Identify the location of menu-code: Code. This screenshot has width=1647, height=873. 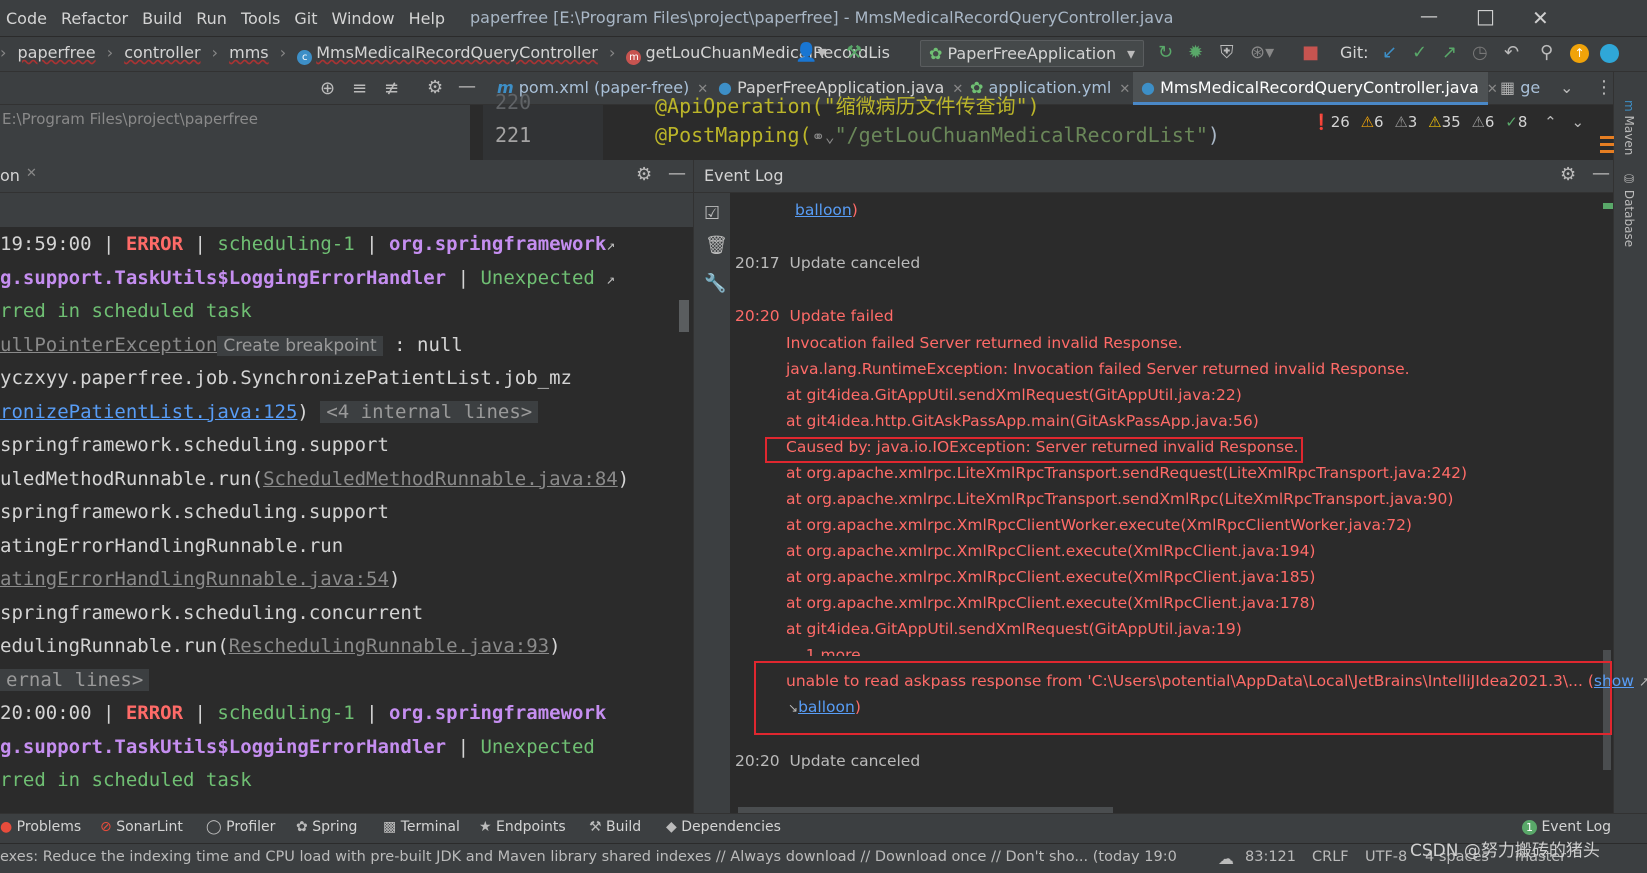
(26, 18).